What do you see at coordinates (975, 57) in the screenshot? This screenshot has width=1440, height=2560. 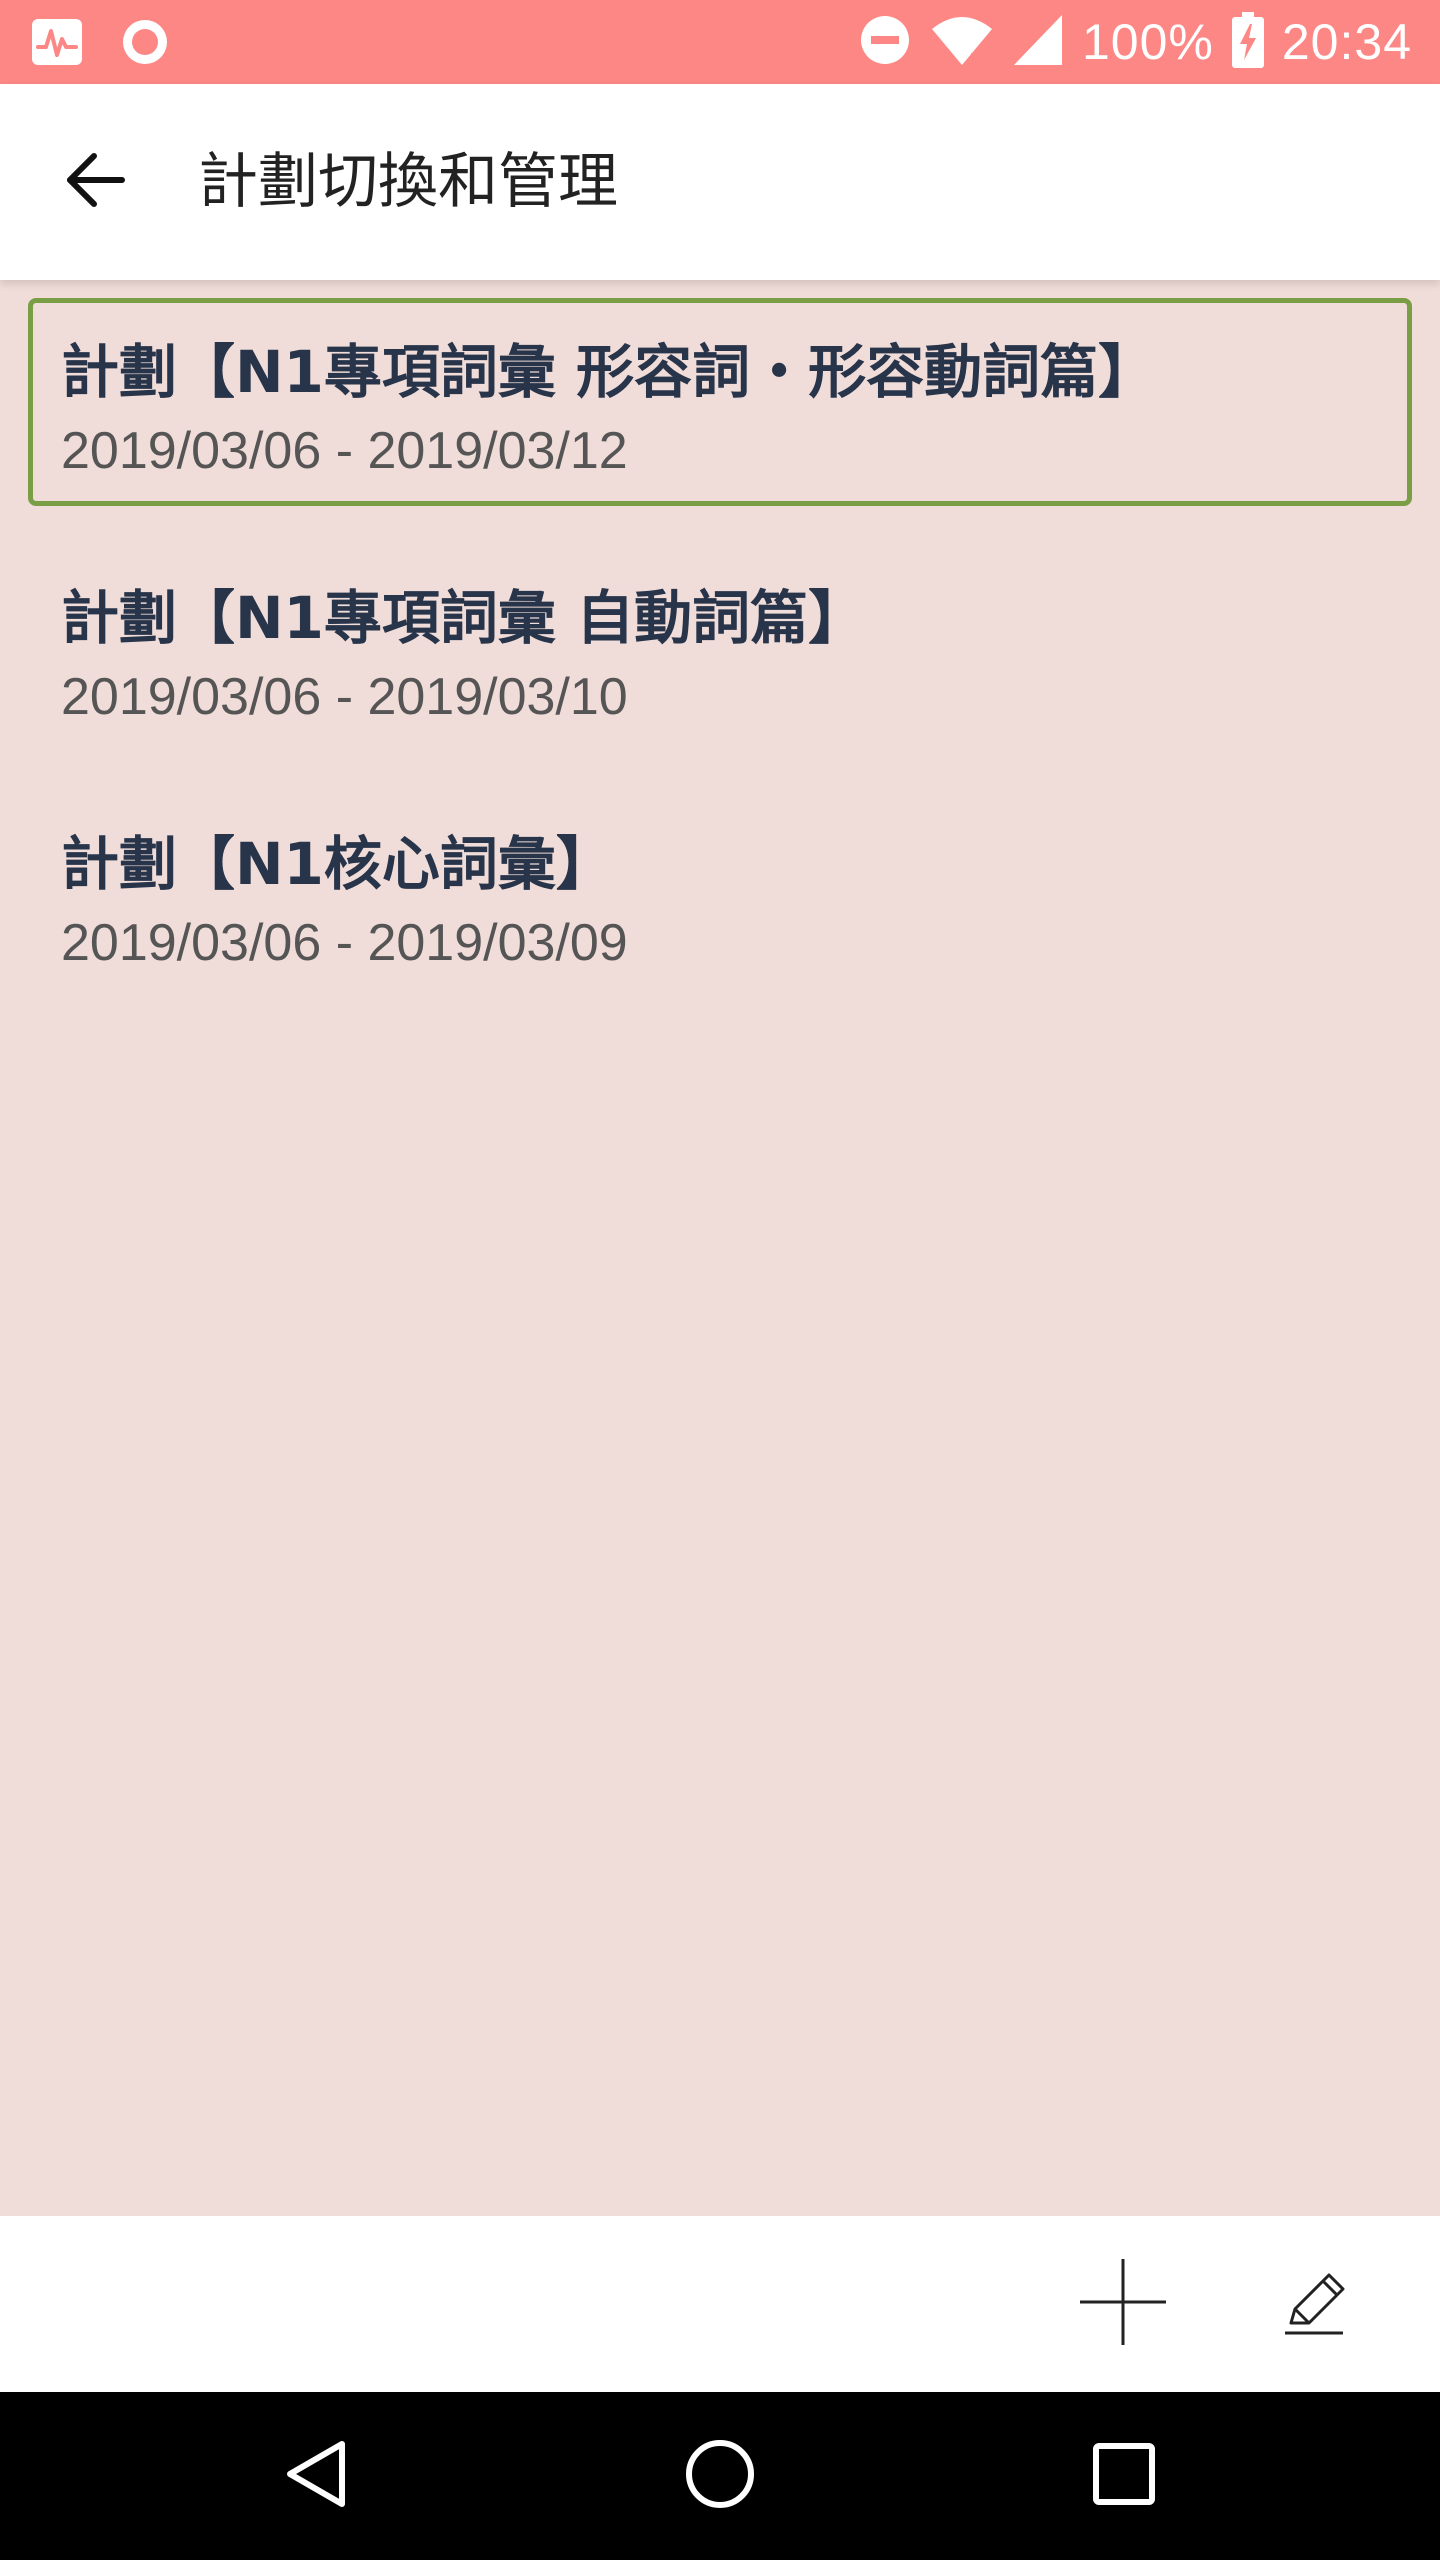 I see `svg-text: x` at bounding box center [975, 57].